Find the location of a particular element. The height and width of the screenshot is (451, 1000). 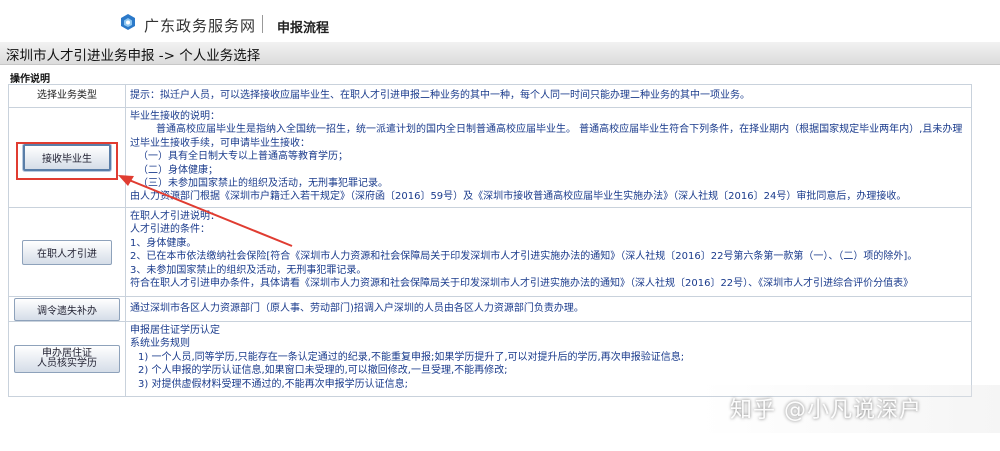

residence-permit-education-button: 申办居住证 人员核实学历 is located at coordinates (67, 359).